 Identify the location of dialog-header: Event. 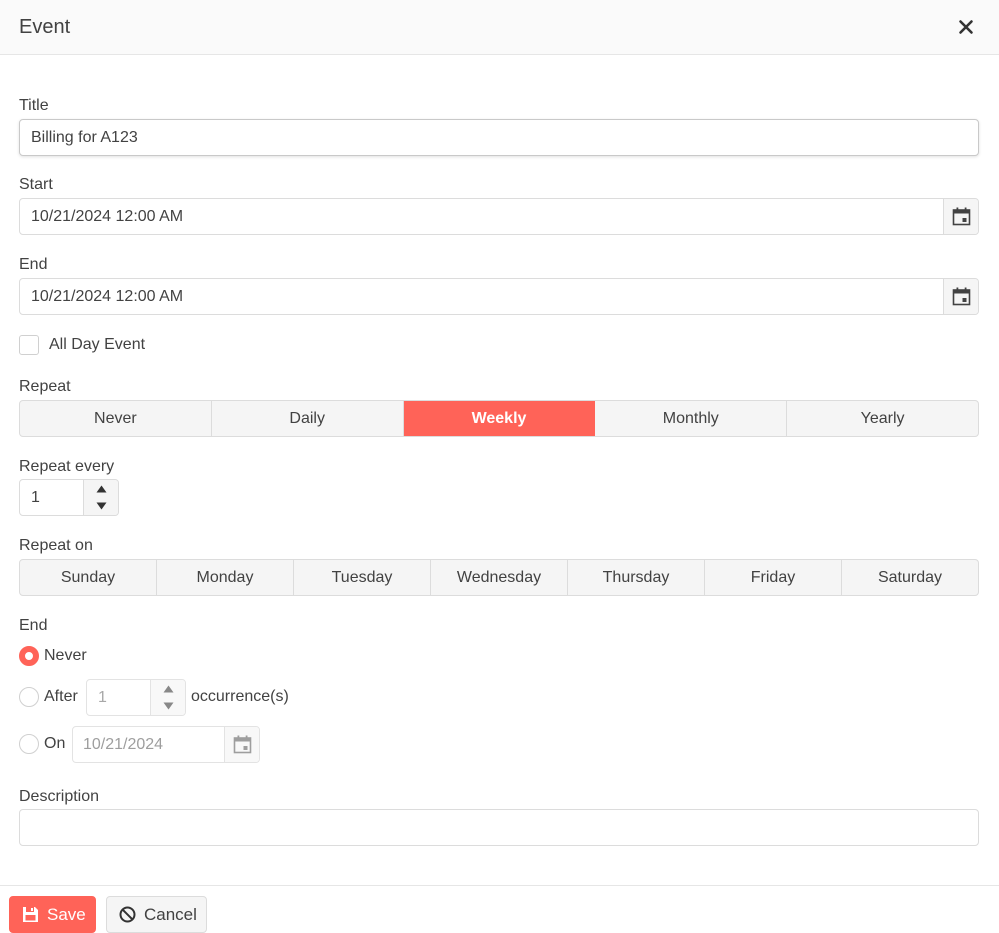
(499, 27).